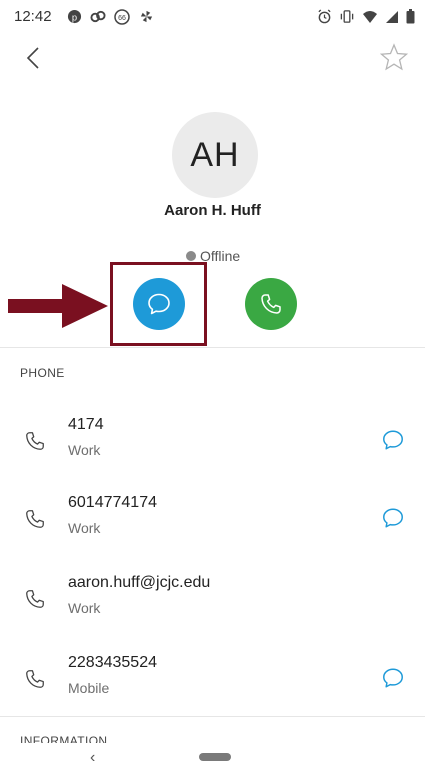  Describe the element at coordinates (370, 19) in the screenshot. I see `wifi-icon` at that location.